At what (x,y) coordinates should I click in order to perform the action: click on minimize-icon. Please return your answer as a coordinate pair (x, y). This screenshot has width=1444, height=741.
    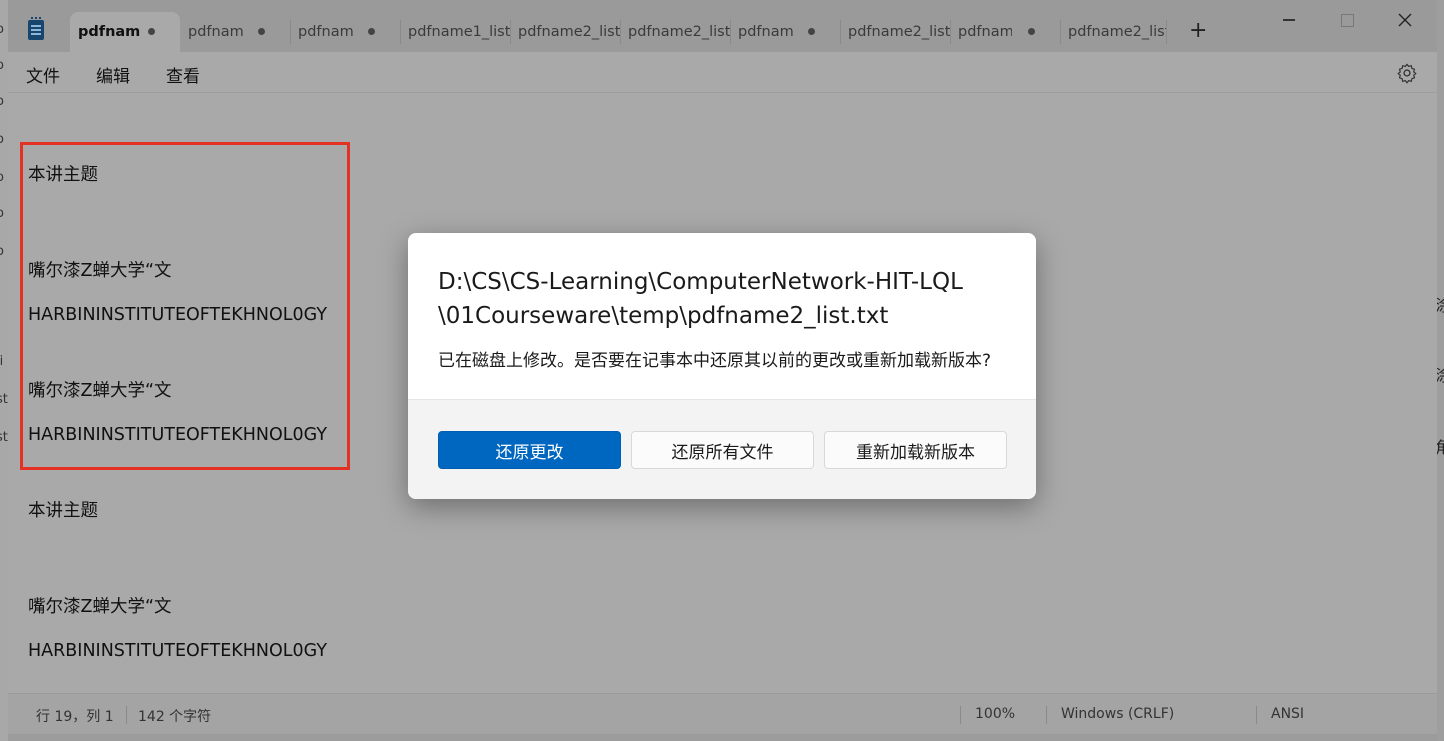
    Looking at the image, I should click on (1289, 20).